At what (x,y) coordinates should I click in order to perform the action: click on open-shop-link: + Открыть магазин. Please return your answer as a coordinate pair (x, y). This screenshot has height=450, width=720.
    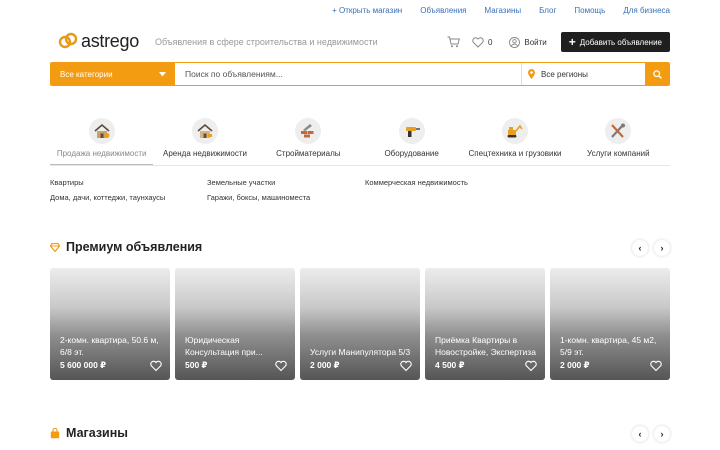
    Looking at the image, I should click on (367, 11).